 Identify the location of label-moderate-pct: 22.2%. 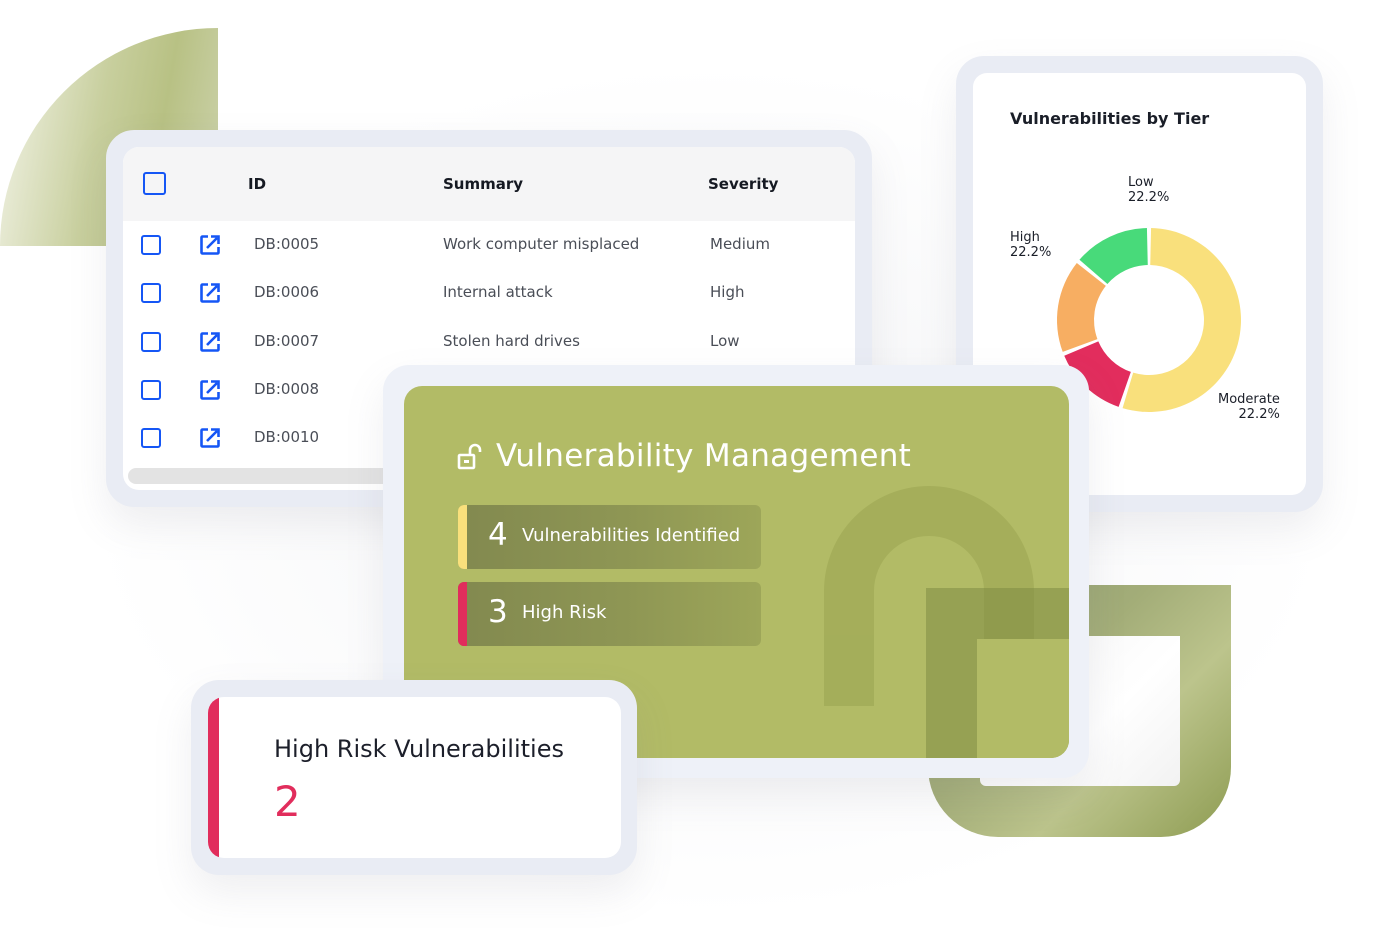
(1259, 414).